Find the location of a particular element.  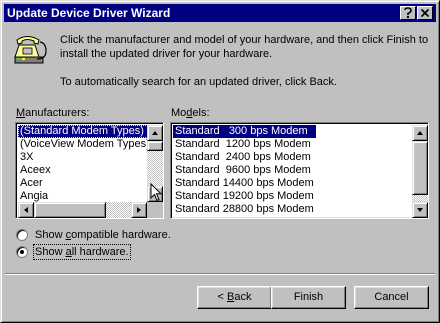

scroll-left-button is located at coordinates (26, 210).